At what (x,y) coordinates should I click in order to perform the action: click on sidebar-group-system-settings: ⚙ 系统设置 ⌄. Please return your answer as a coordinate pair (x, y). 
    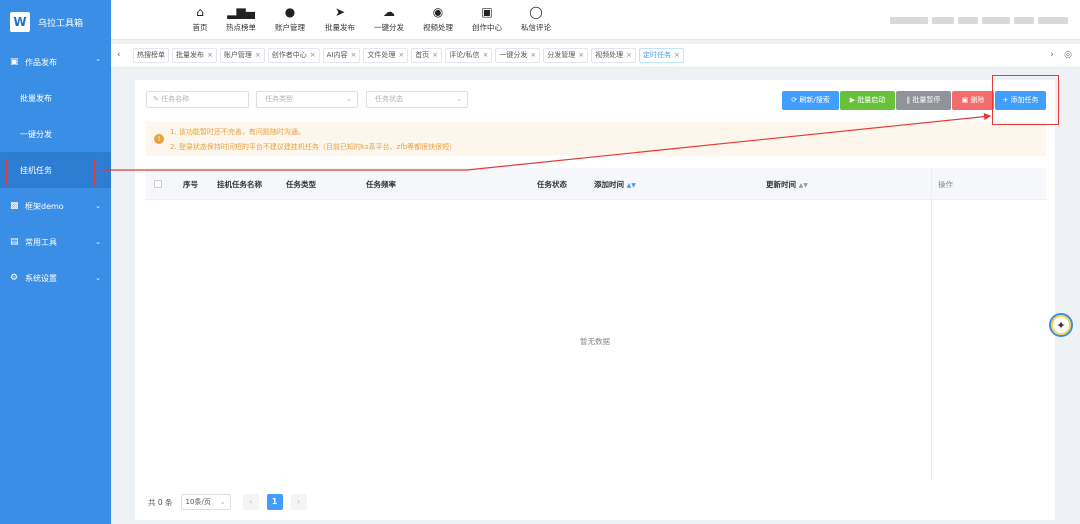
    Looking at the image, I should click on (55, 278).